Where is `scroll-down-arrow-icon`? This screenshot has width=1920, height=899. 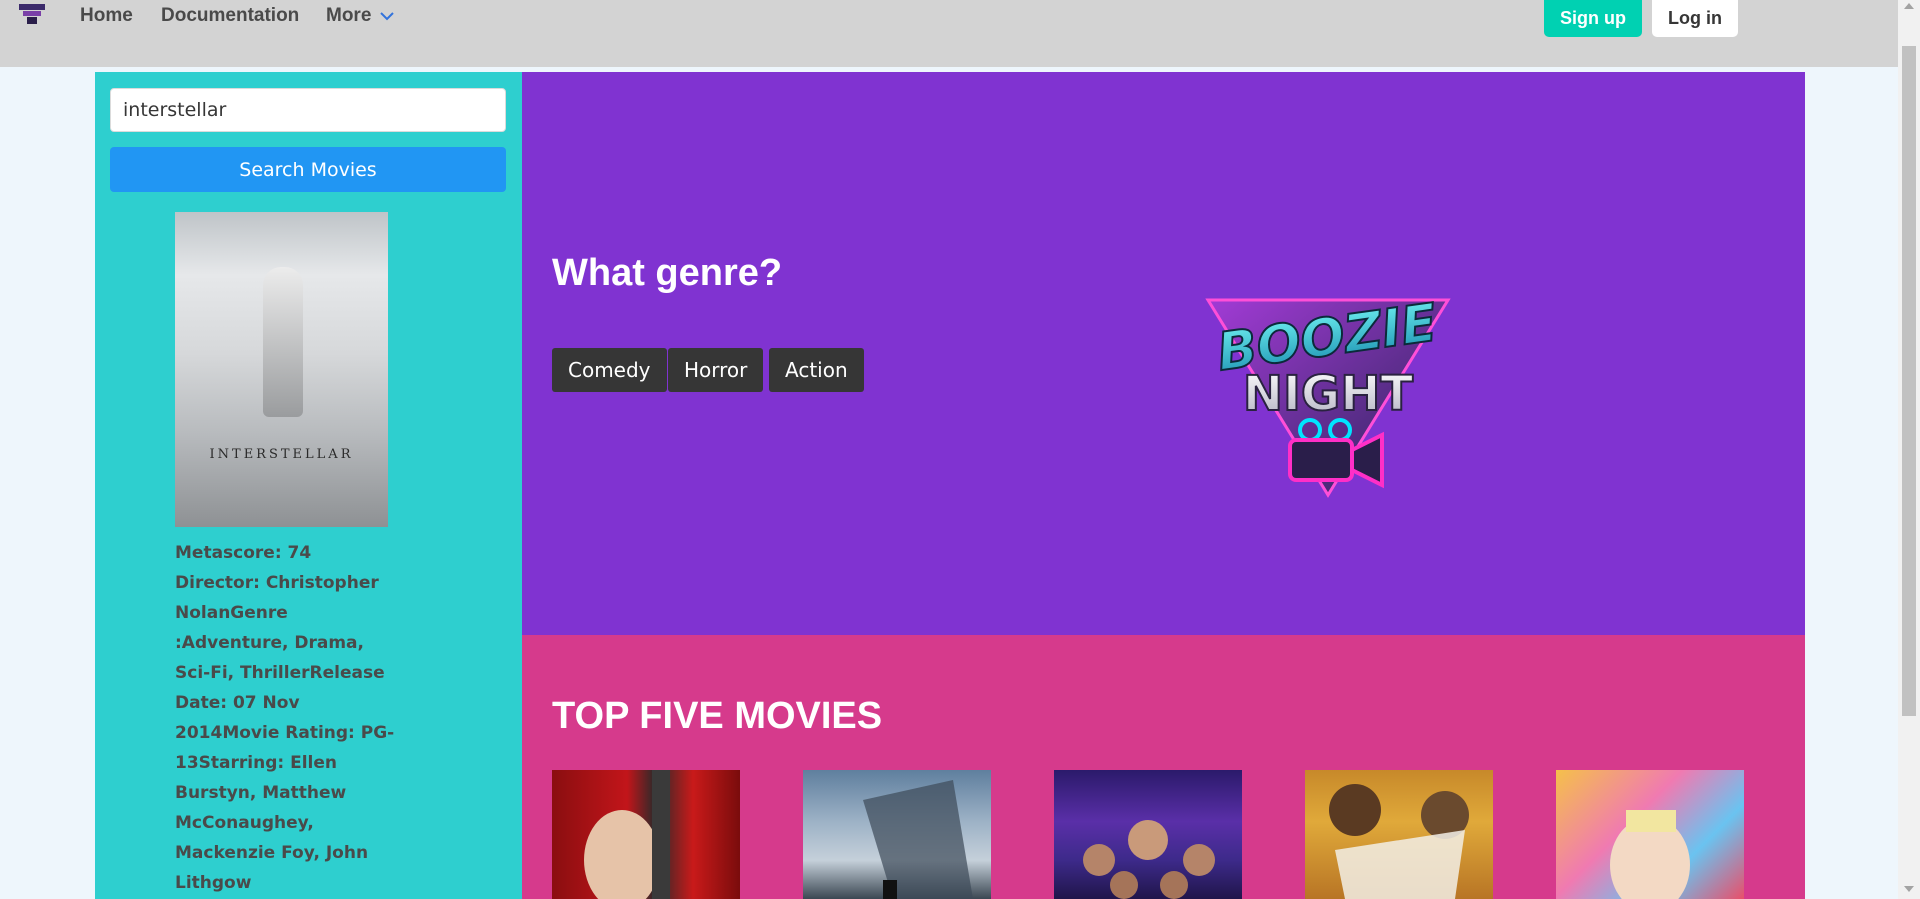 scroll-down-arrow-icon is located at coordinates (1909, 889).